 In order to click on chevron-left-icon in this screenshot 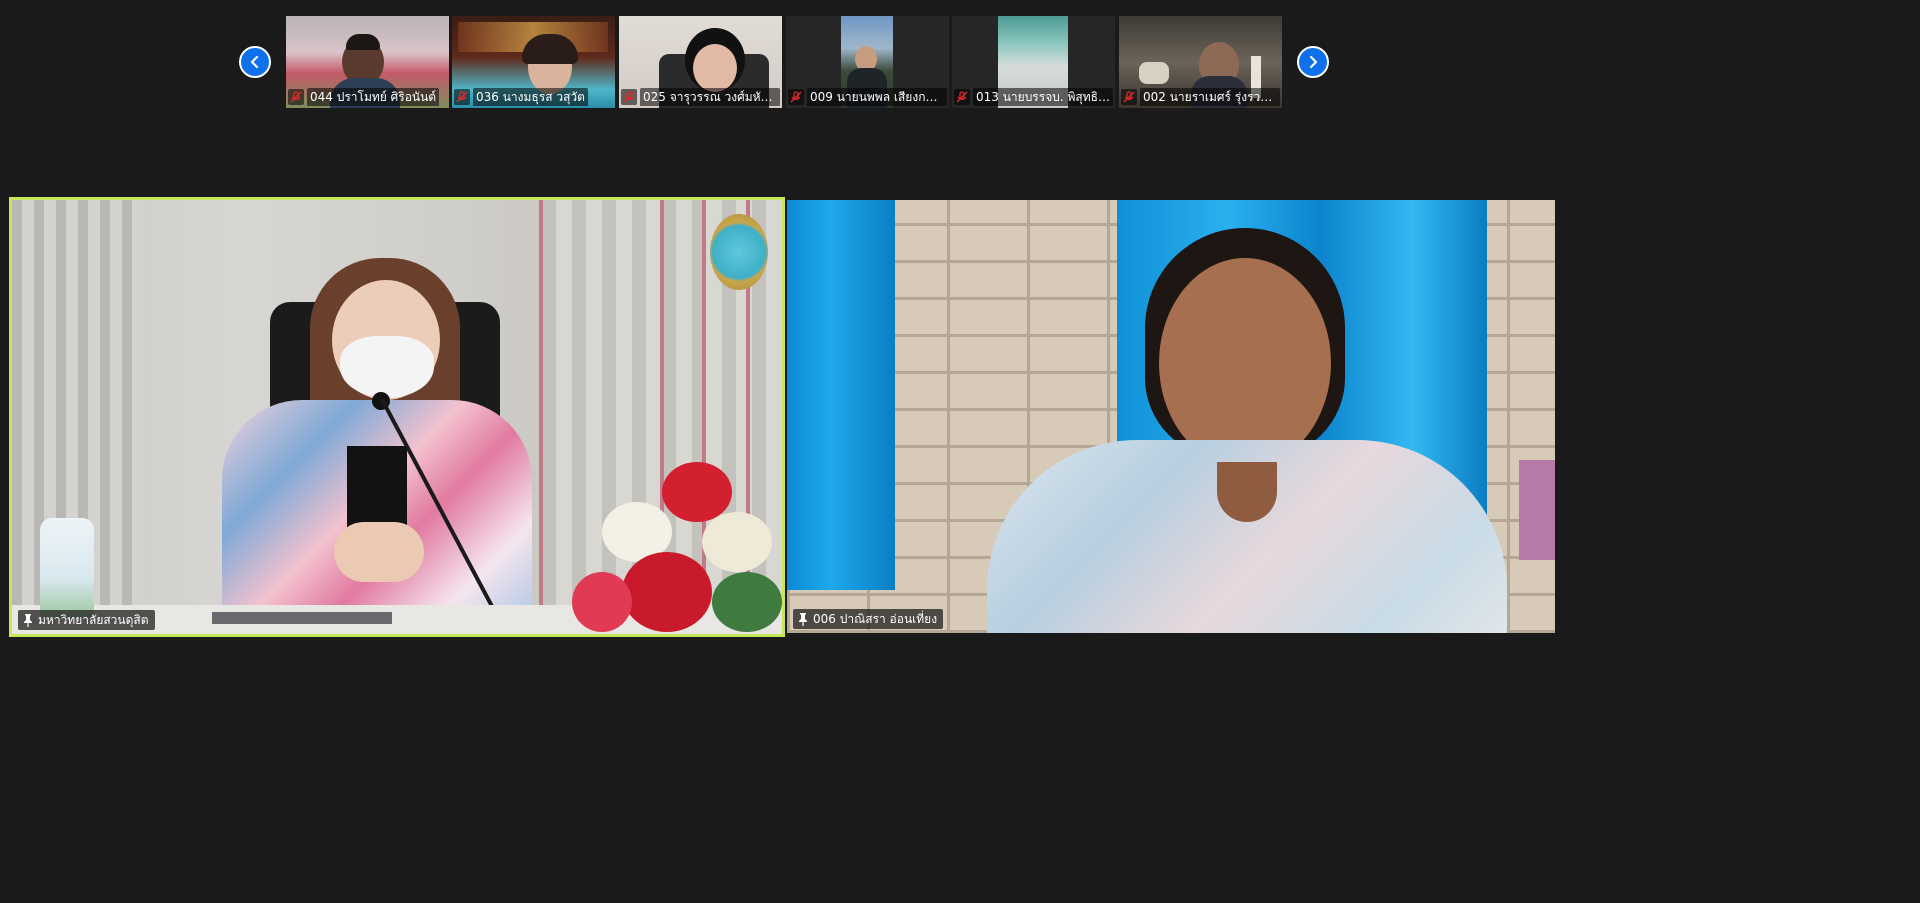, I will do `click(254, 62)`.